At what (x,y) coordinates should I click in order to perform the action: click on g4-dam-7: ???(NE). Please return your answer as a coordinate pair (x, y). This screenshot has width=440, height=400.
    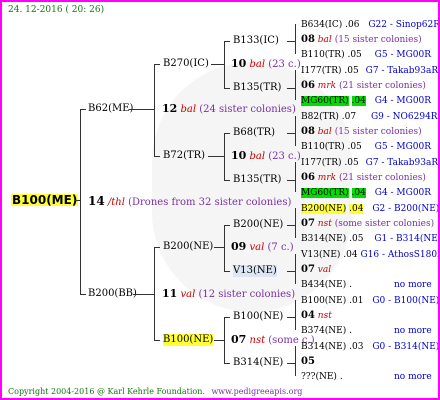
    Looking at the image, I should click on (319, 377).